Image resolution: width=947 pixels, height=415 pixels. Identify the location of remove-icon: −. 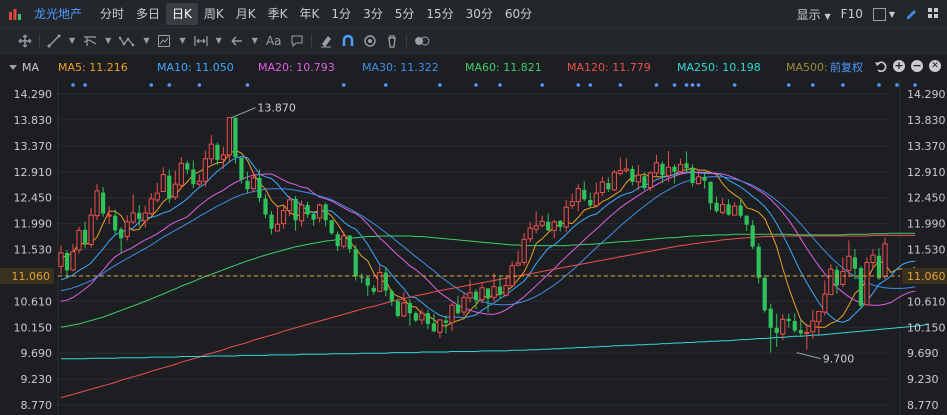
(917, 66).